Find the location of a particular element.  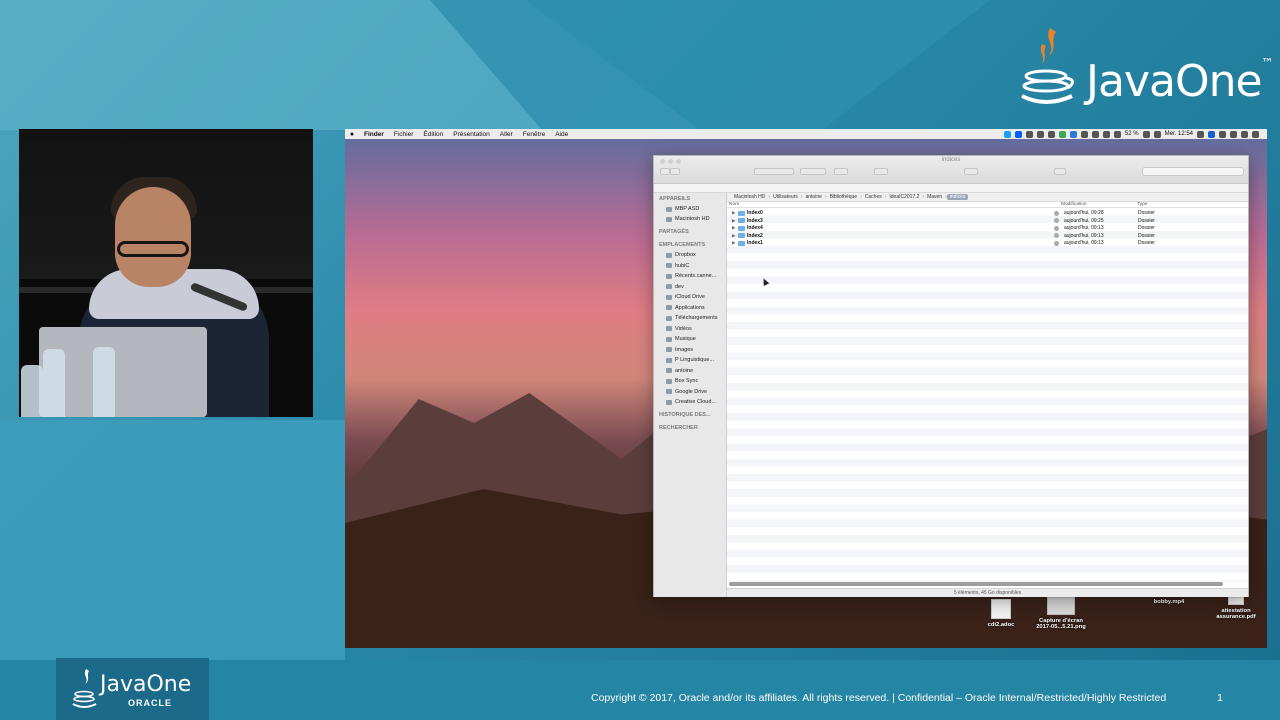

brand-name: JavaOne is located at coordinates (1174, 81).